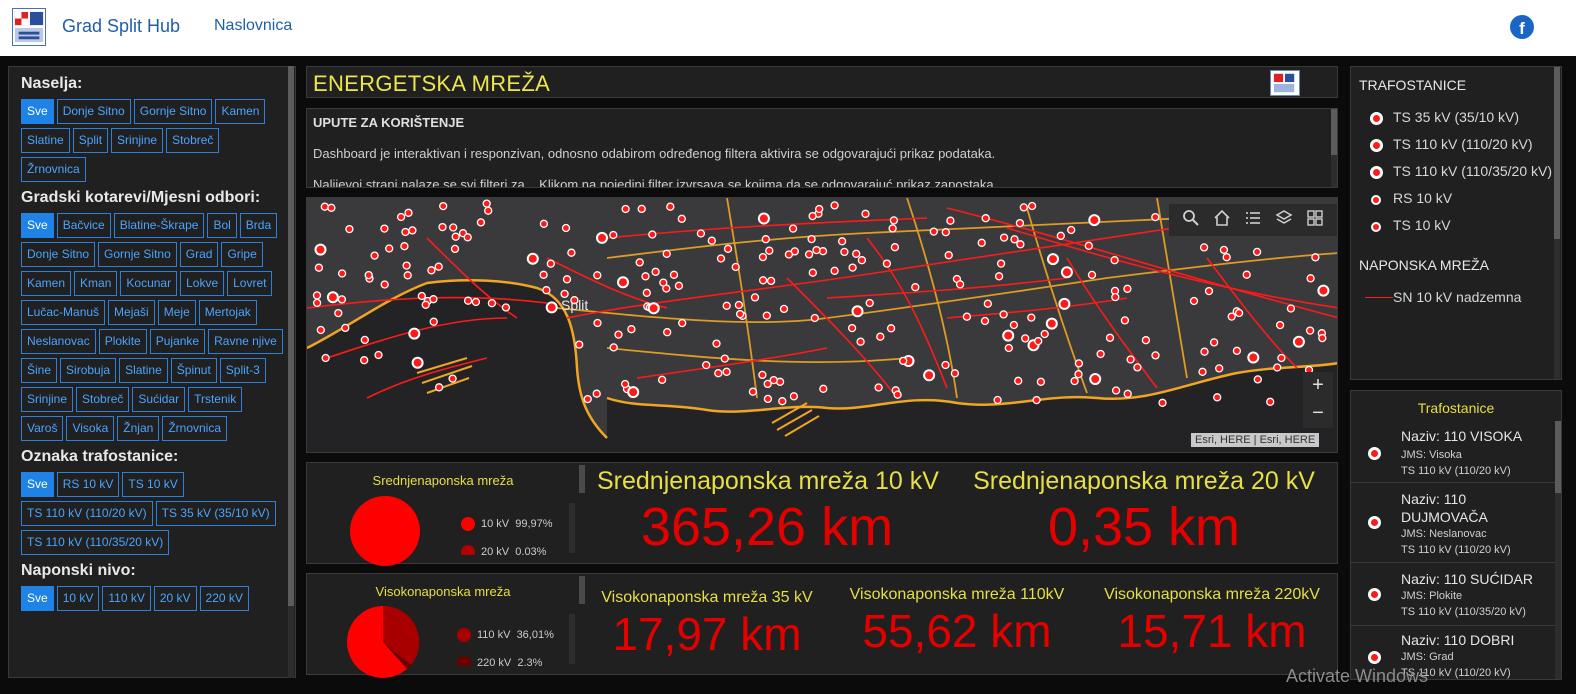 This screenshot has width=1576, height=694. Describe the element at coordinates (58, 341) in the screenshot. I see `filter-chip: Neslanovac` at that location.